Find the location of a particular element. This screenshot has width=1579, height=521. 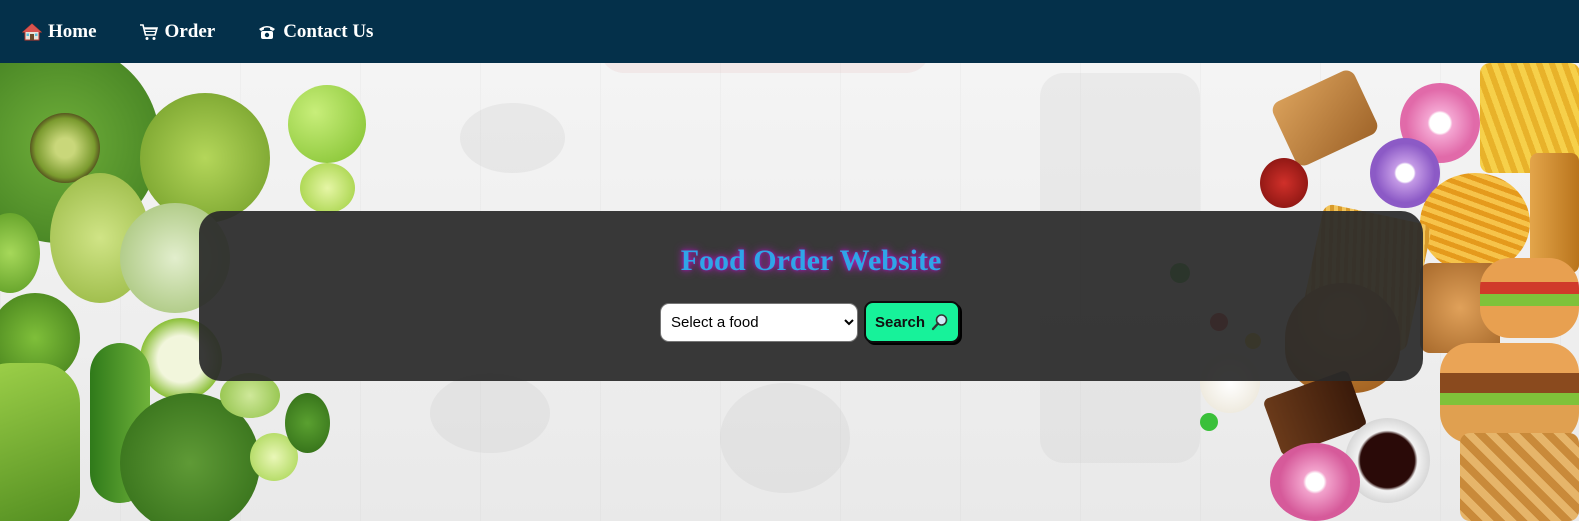

search-button: Search is located at coordinates (912, 322).